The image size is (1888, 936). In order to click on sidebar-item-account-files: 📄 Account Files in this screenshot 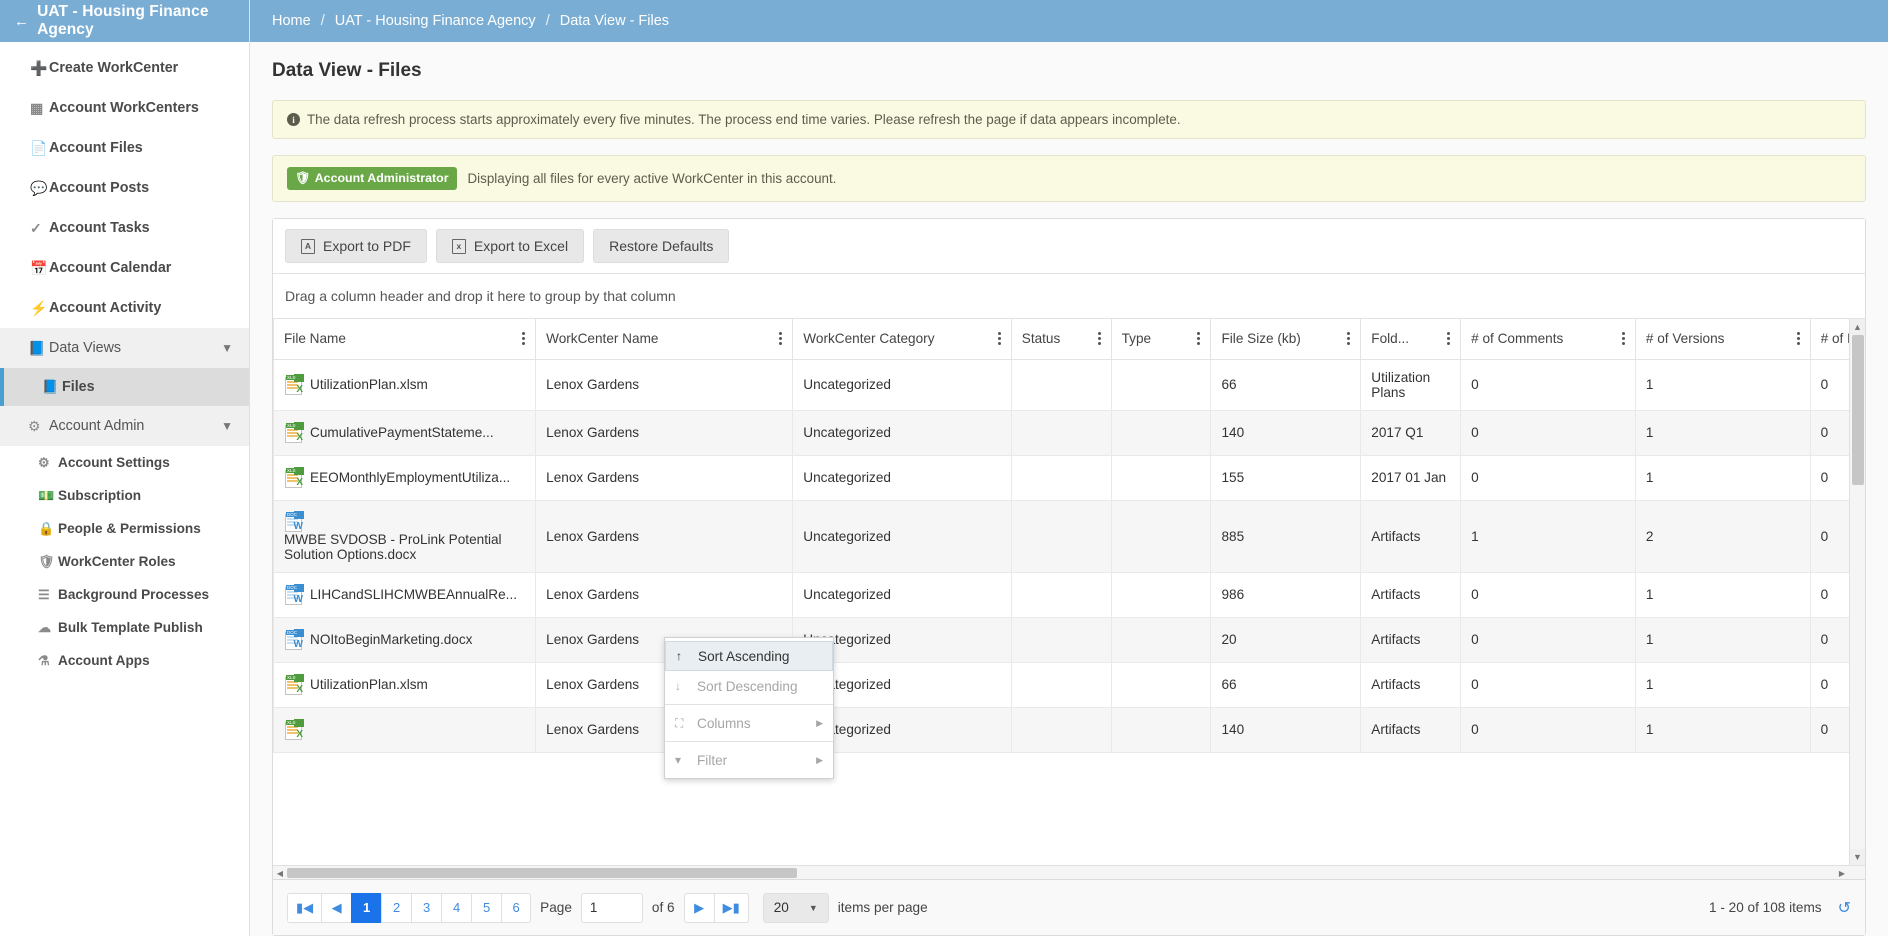, I will do `click(124, 148)`.